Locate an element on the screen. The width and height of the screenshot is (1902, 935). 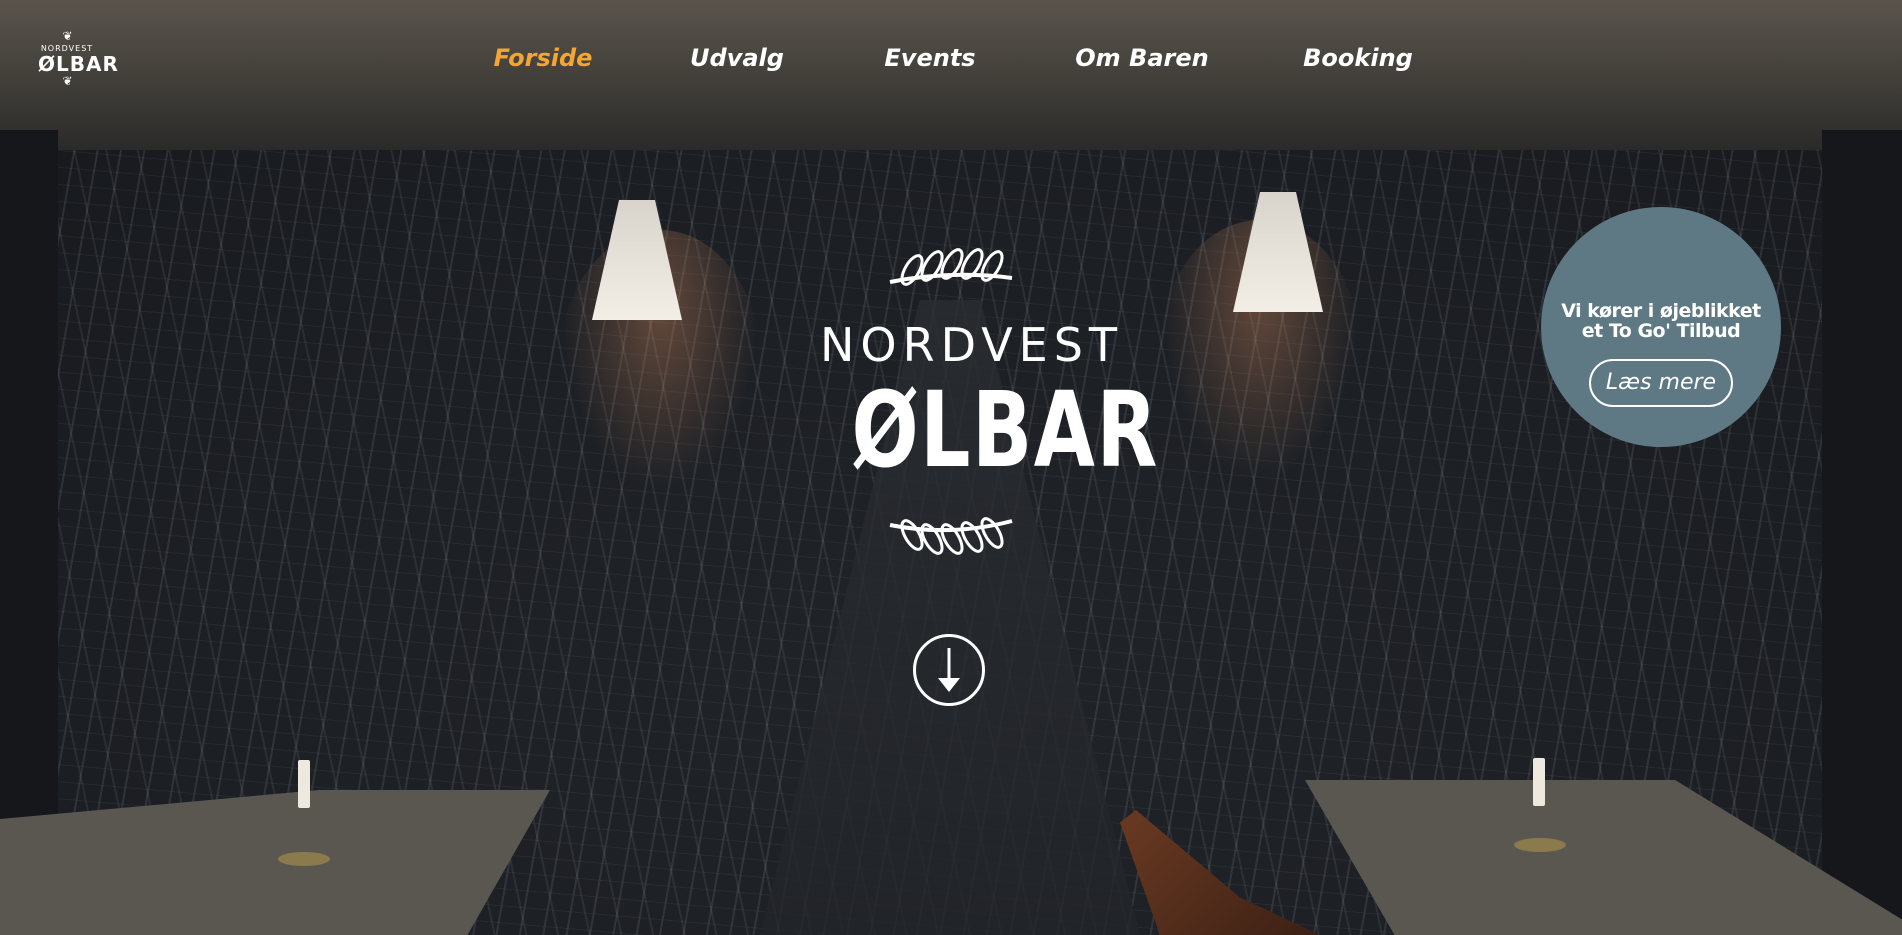
nav-item-booking: Booking is located at coordinates (1358, 58).